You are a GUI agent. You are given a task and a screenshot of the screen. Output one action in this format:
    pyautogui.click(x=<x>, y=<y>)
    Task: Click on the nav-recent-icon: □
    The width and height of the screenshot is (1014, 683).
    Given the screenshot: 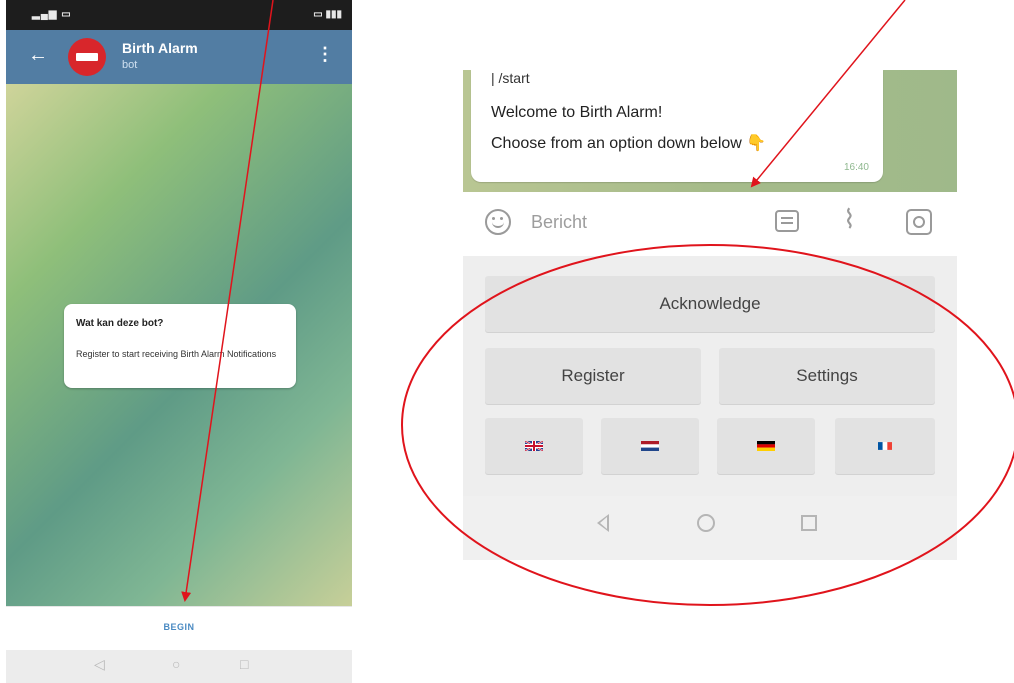 What is the action you would take?
    pyautogui.click(x=244, y=664)
    